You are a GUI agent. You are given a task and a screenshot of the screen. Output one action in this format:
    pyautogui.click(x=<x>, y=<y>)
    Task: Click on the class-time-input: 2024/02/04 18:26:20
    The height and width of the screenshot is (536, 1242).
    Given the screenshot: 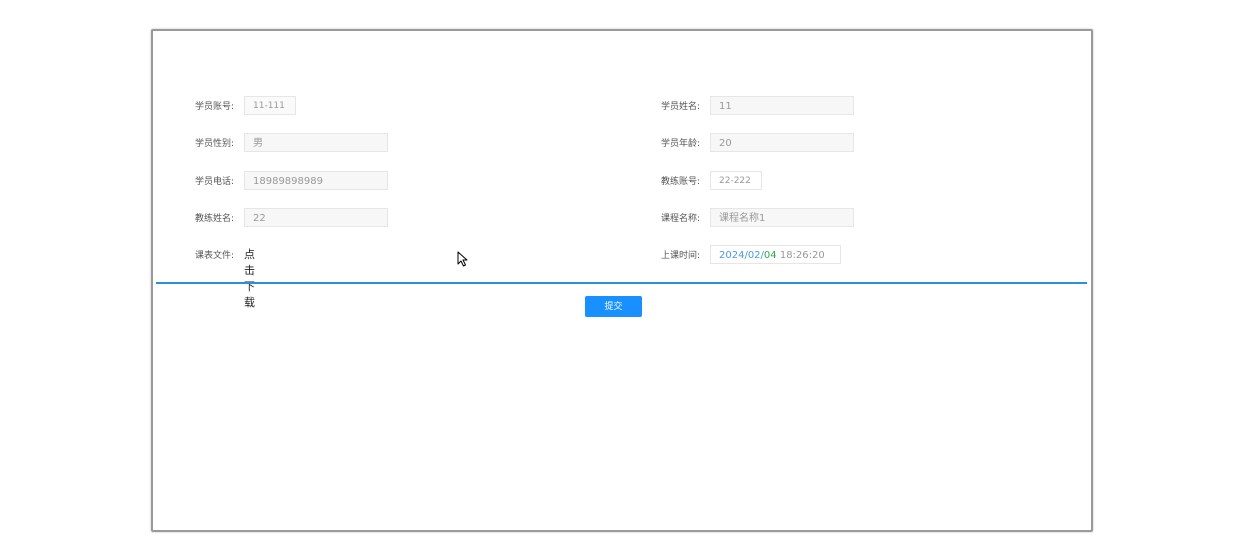 What is the action you would take?
    pyautogui.click(x=775, y=254)
    